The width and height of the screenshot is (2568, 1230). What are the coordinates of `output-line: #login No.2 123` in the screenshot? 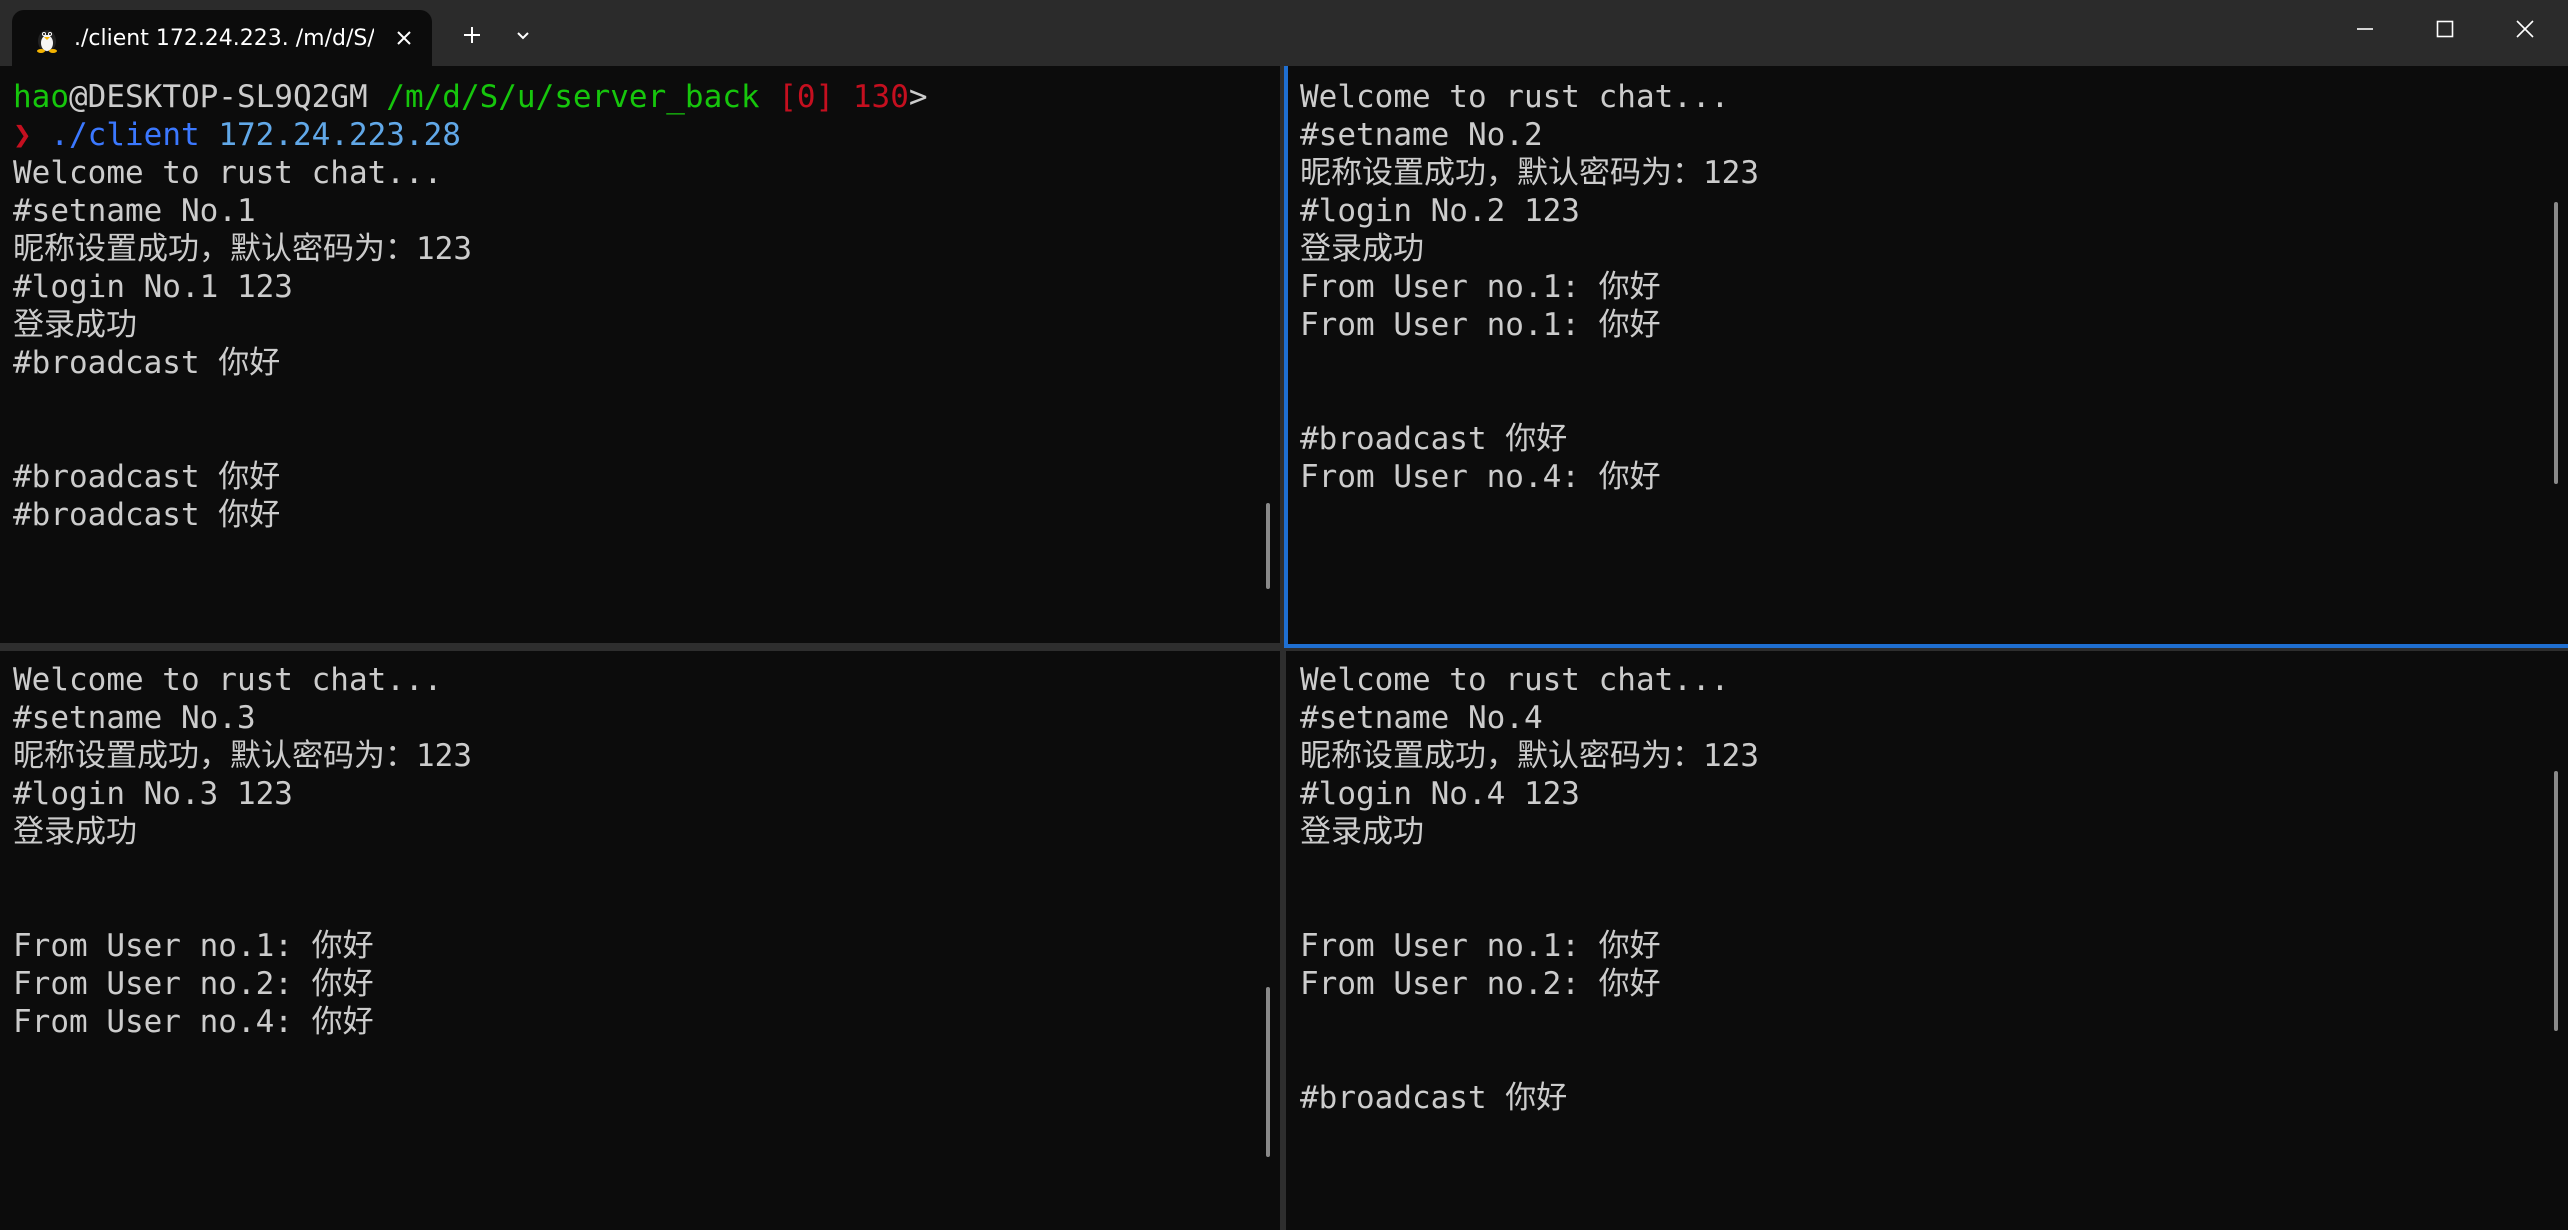 It's located at (1440, 211).